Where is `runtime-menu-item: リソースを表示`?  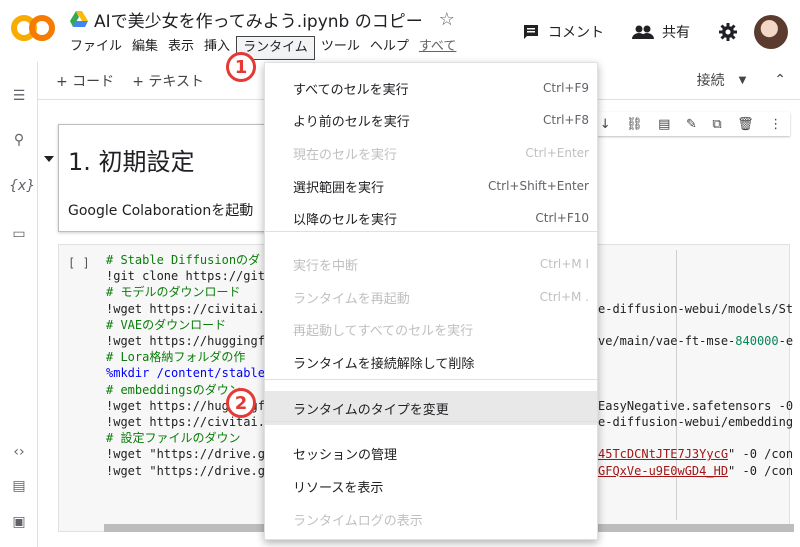 runtime-menu-item: リソースを表示 is located at coordinates (431, 486).